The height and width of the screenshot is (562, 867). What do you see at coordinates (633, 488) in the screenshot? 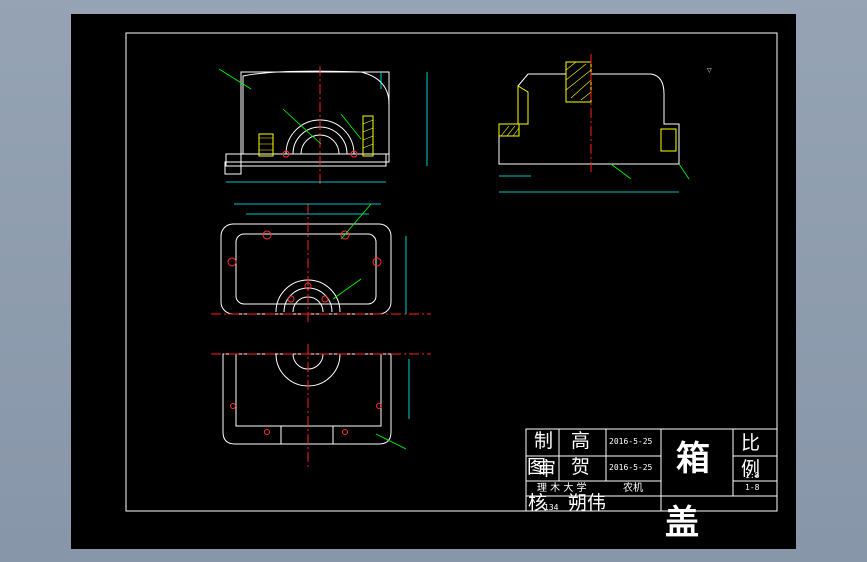
I see `tb-dept: 农机` at bounding box center [633, 488].